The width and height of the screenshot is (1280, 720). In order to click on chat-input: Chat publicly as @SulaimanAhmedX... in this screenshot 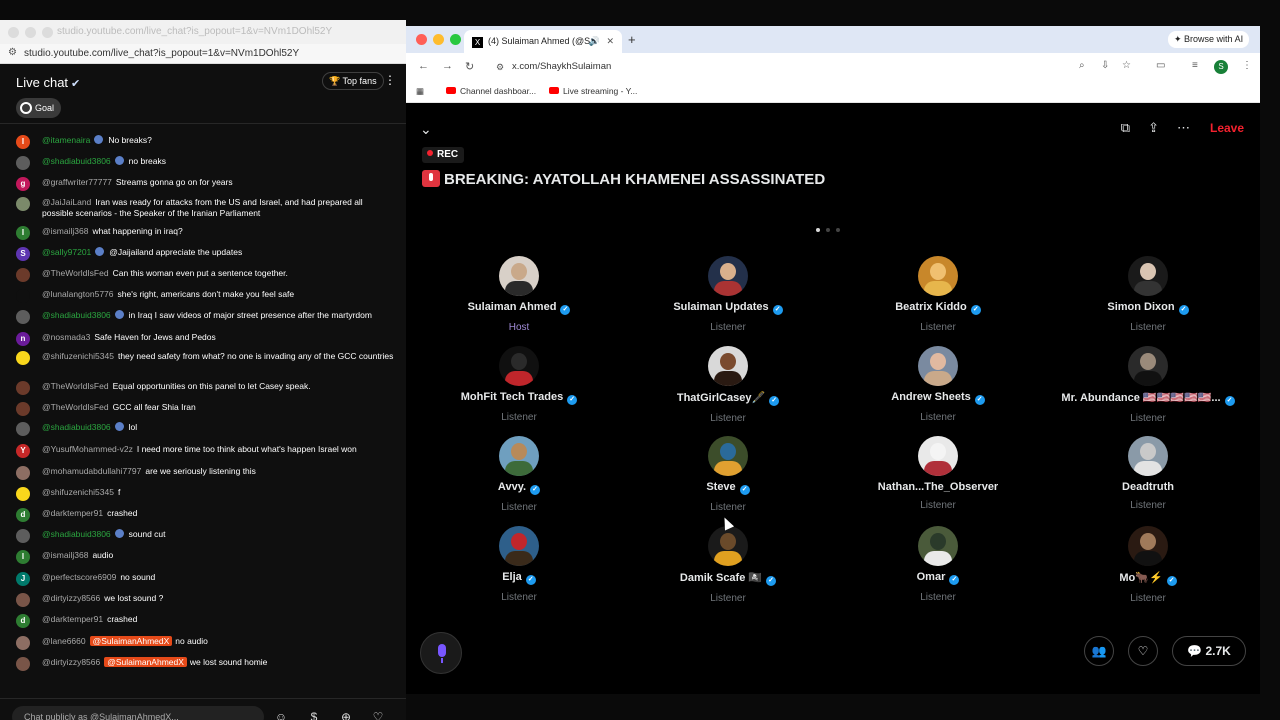, I will do `click(138, 713)`.